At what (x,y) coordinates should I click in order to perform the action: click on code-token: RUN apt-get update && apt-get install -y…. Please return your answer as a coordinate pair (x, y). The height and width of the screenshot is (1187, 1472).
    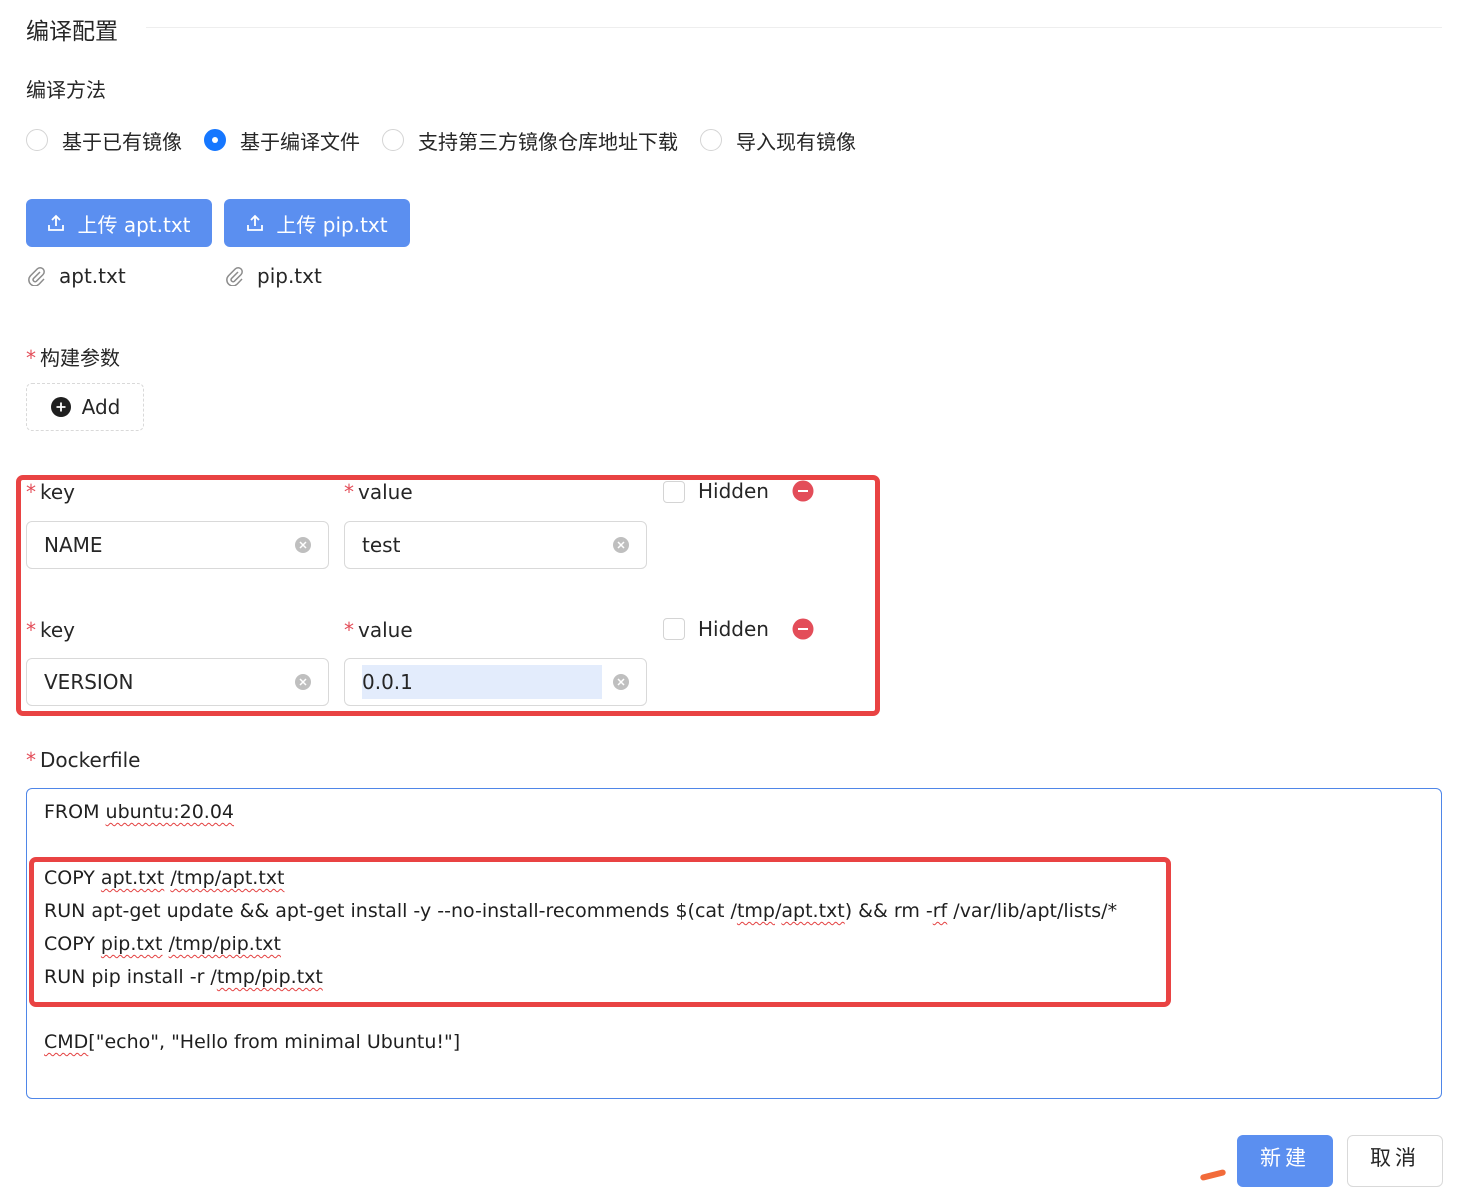
    Looking at the image, I should click on (390, 911).